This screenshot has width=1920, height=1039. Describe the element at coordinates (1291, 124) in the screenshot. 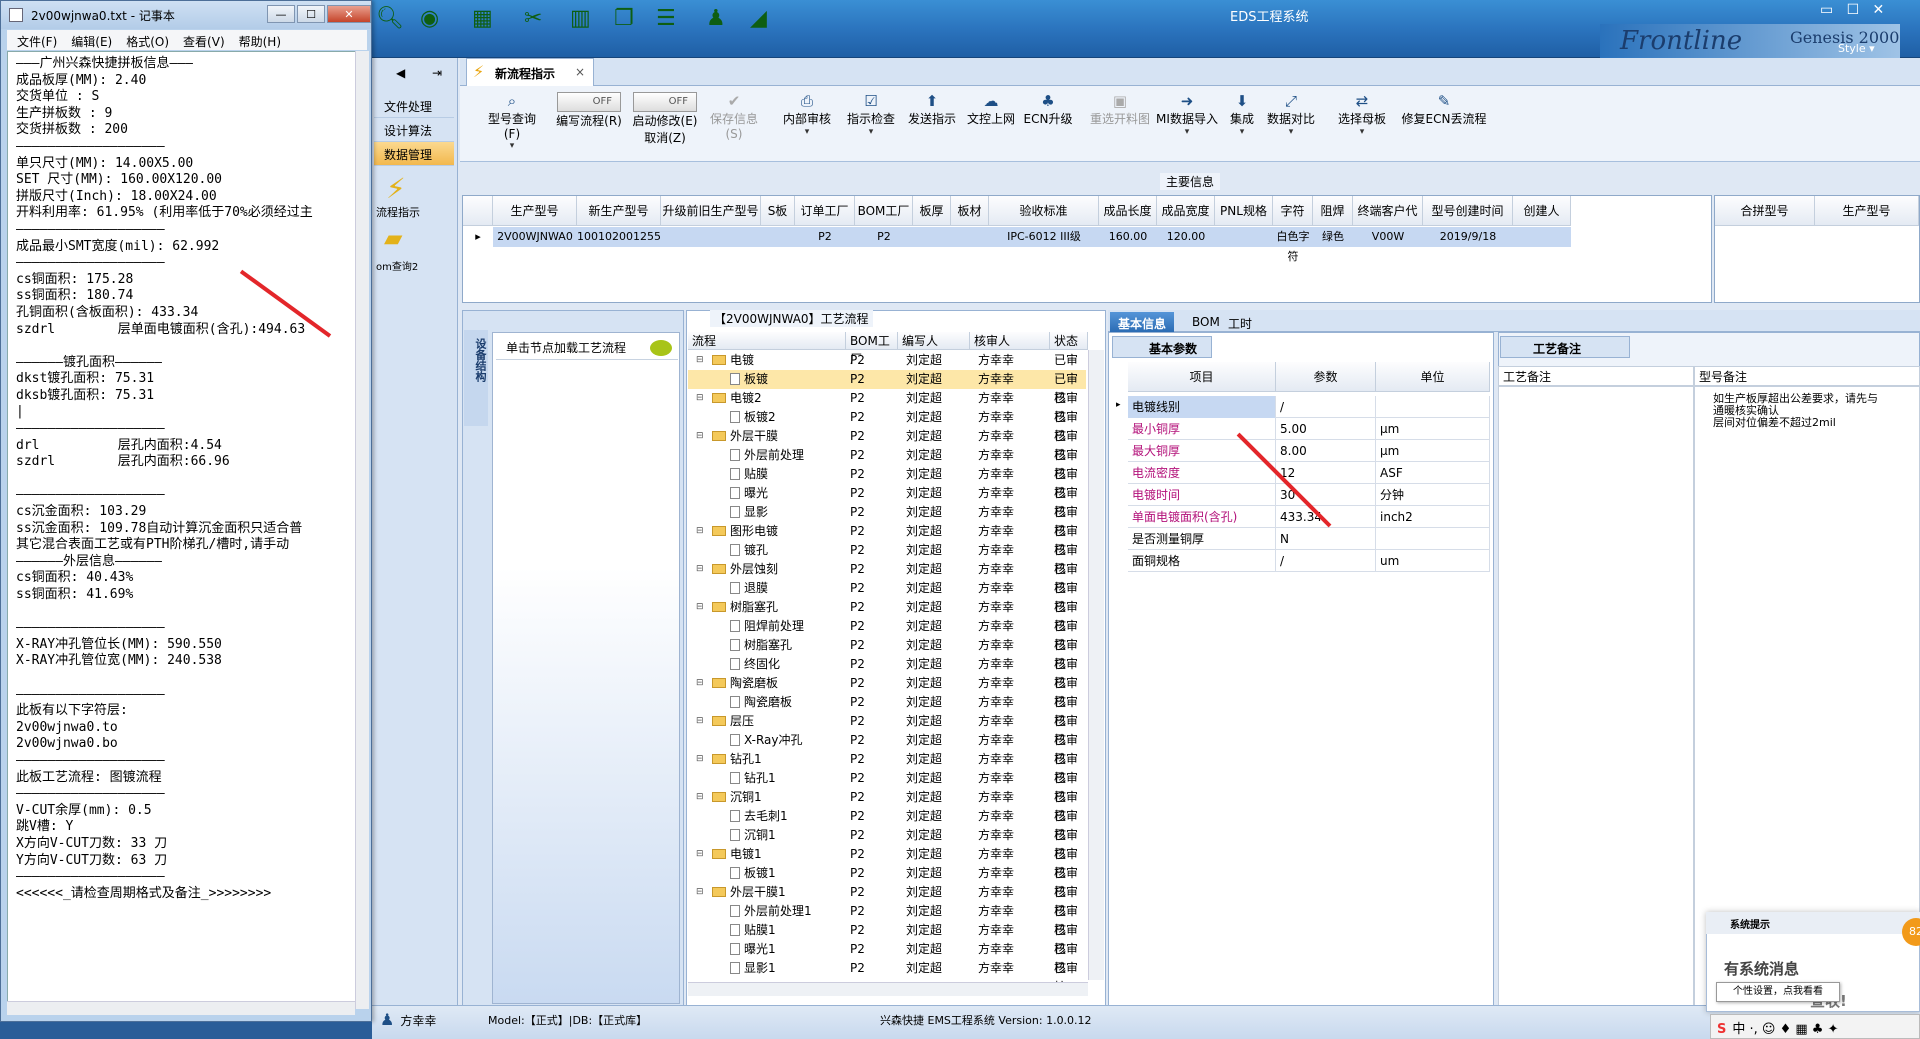

I see `toolbar-compare-icon: ⤢ 数据对比 ▾` at that location.